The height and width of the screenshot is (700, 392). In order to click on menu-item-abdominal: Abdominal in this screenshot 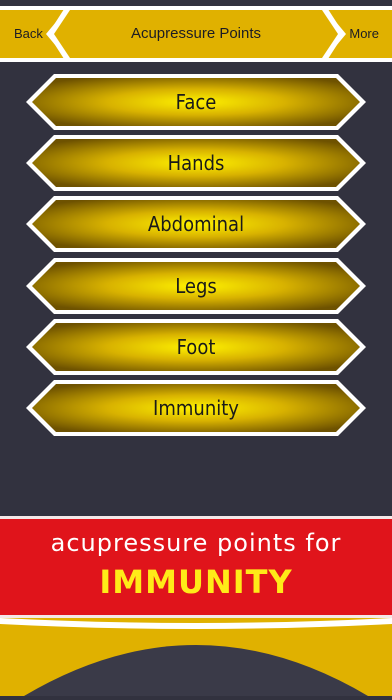, I will do `click(196, 224)`.